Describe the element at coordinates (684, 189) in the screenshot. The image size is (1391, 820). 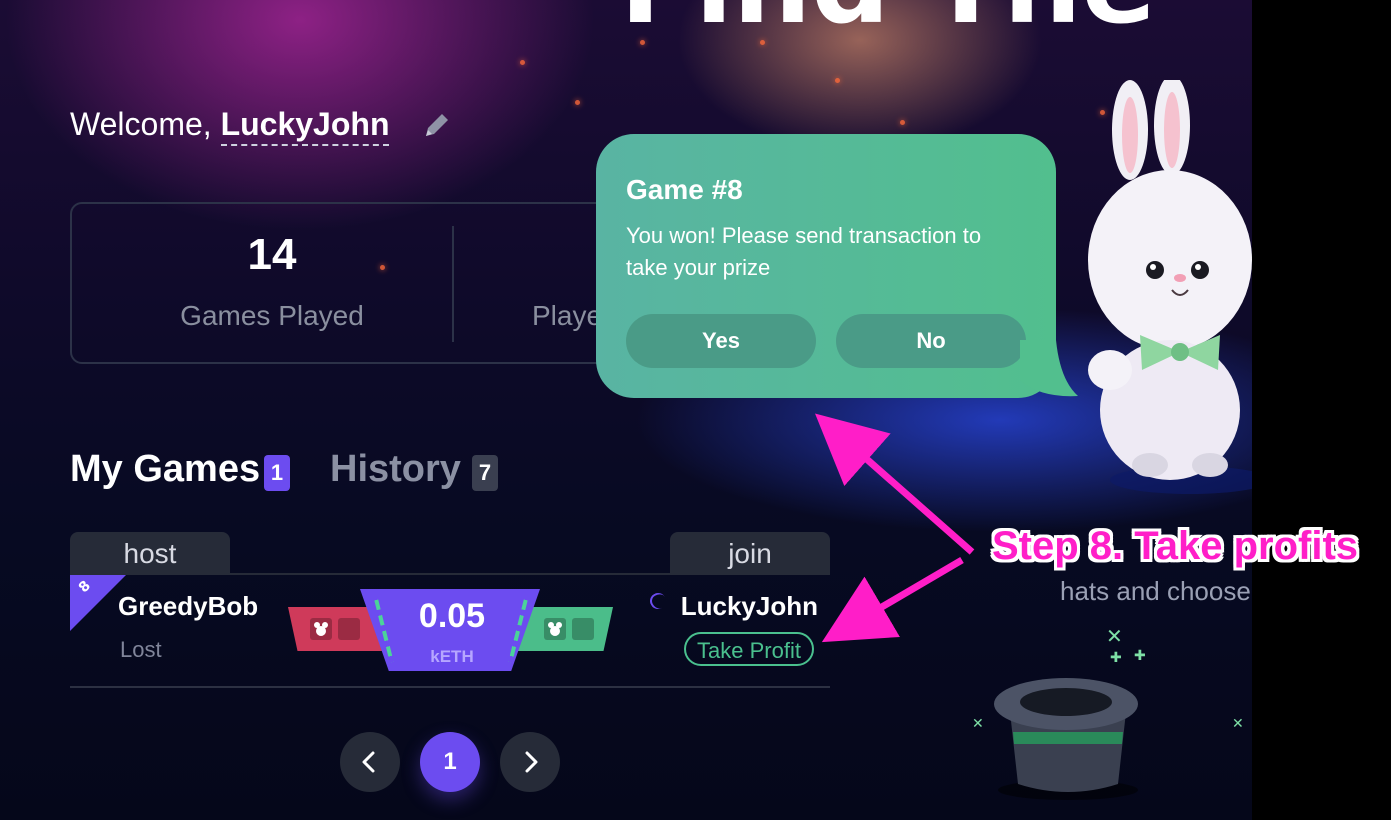
I see `dialog-title: Game #8` at that location.